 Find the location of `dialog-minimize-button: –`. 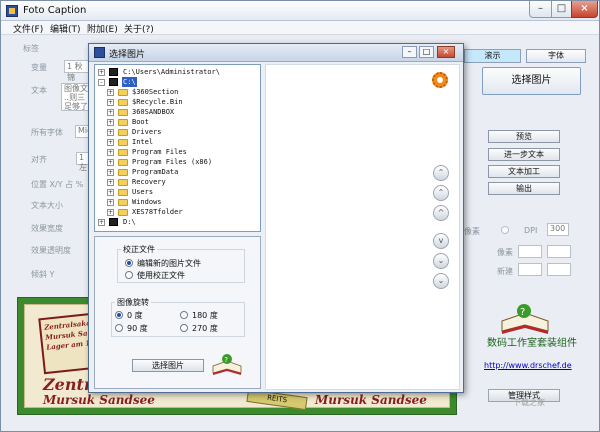

dialog-minimize-button: – is located at coordinates (409, 52).